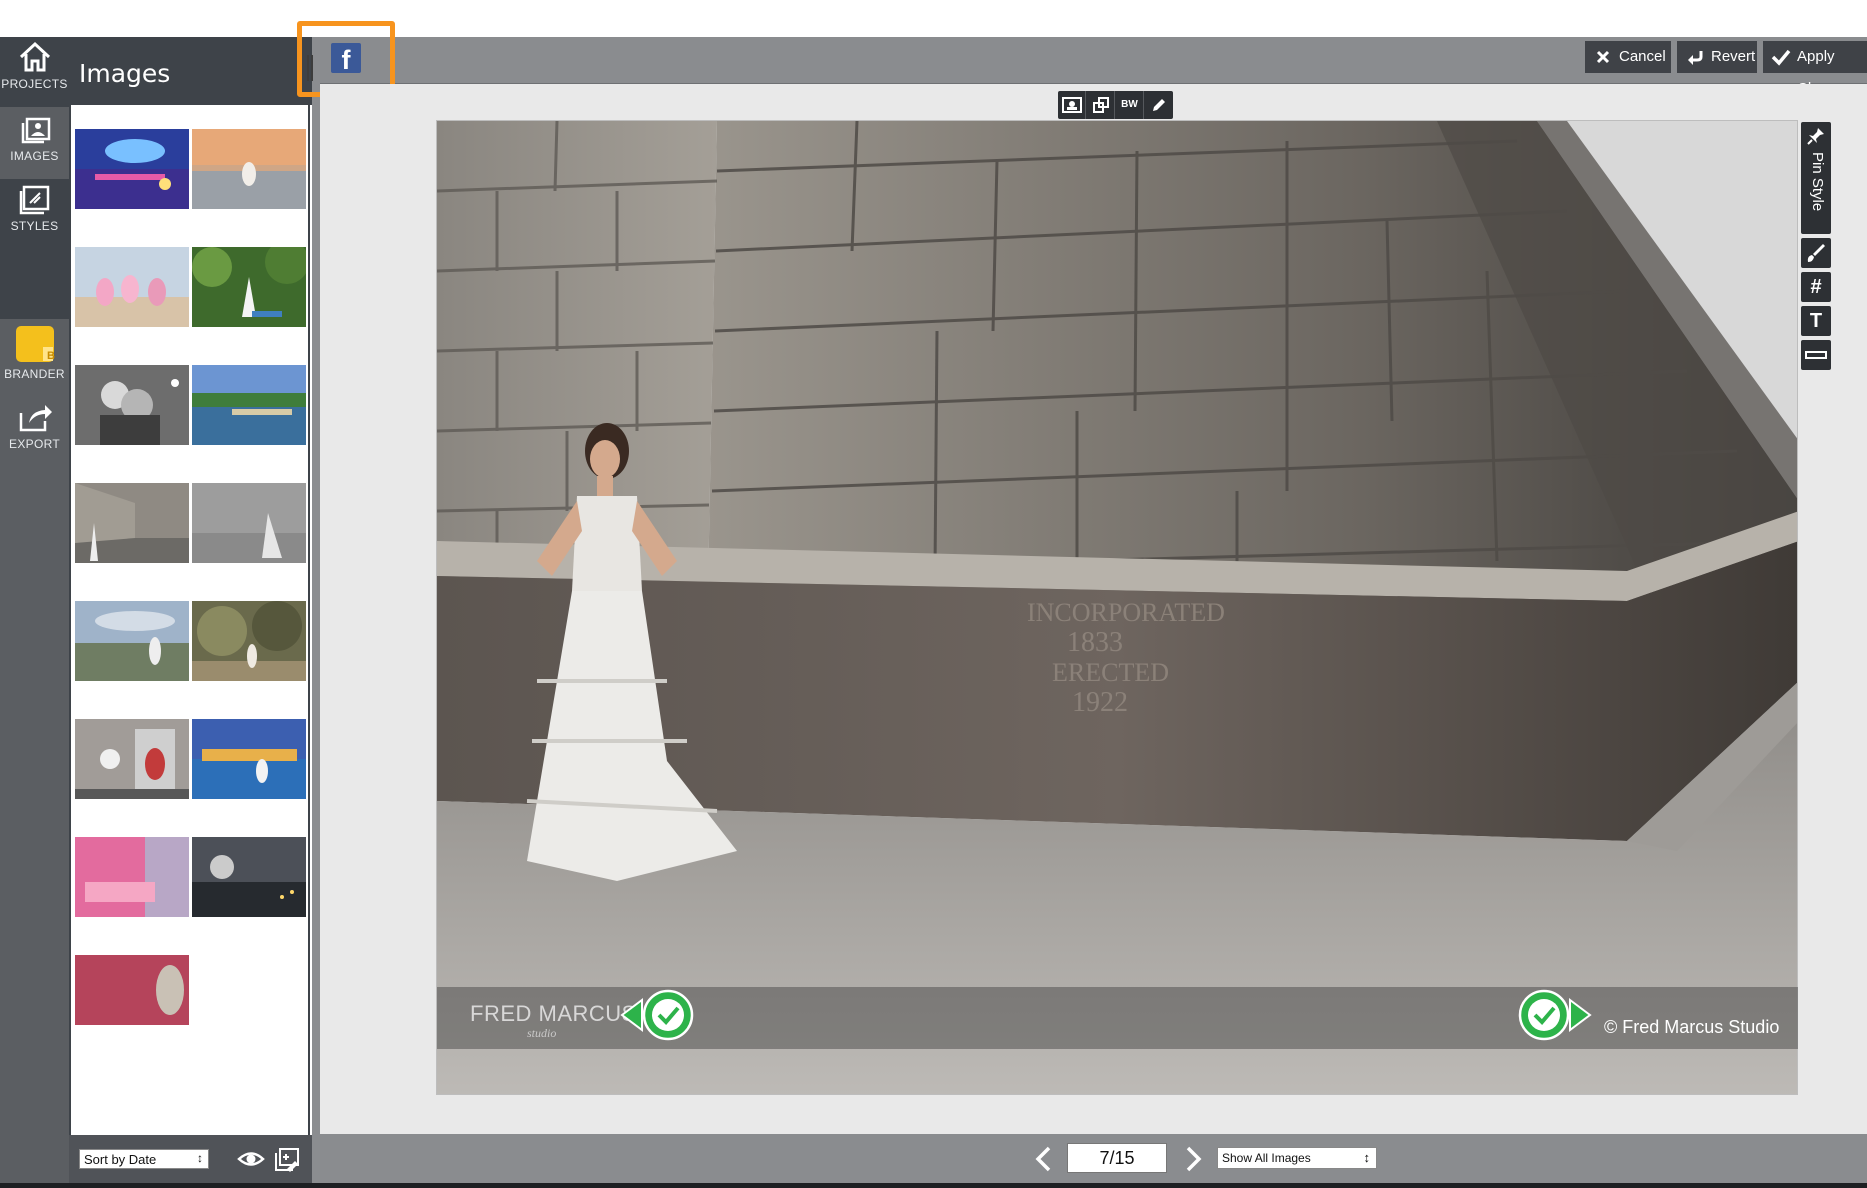 The image size is (1867, 1188). I want to click on rail-label-styles: STYLES, so click(34, 226).